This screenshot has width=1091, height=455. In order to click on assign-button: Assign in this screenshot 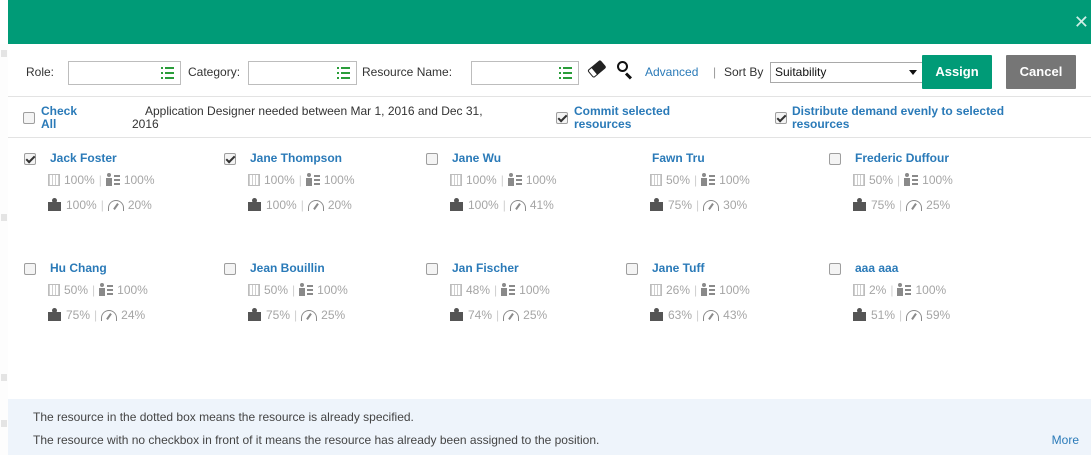, I will do `click(957, 72)`.